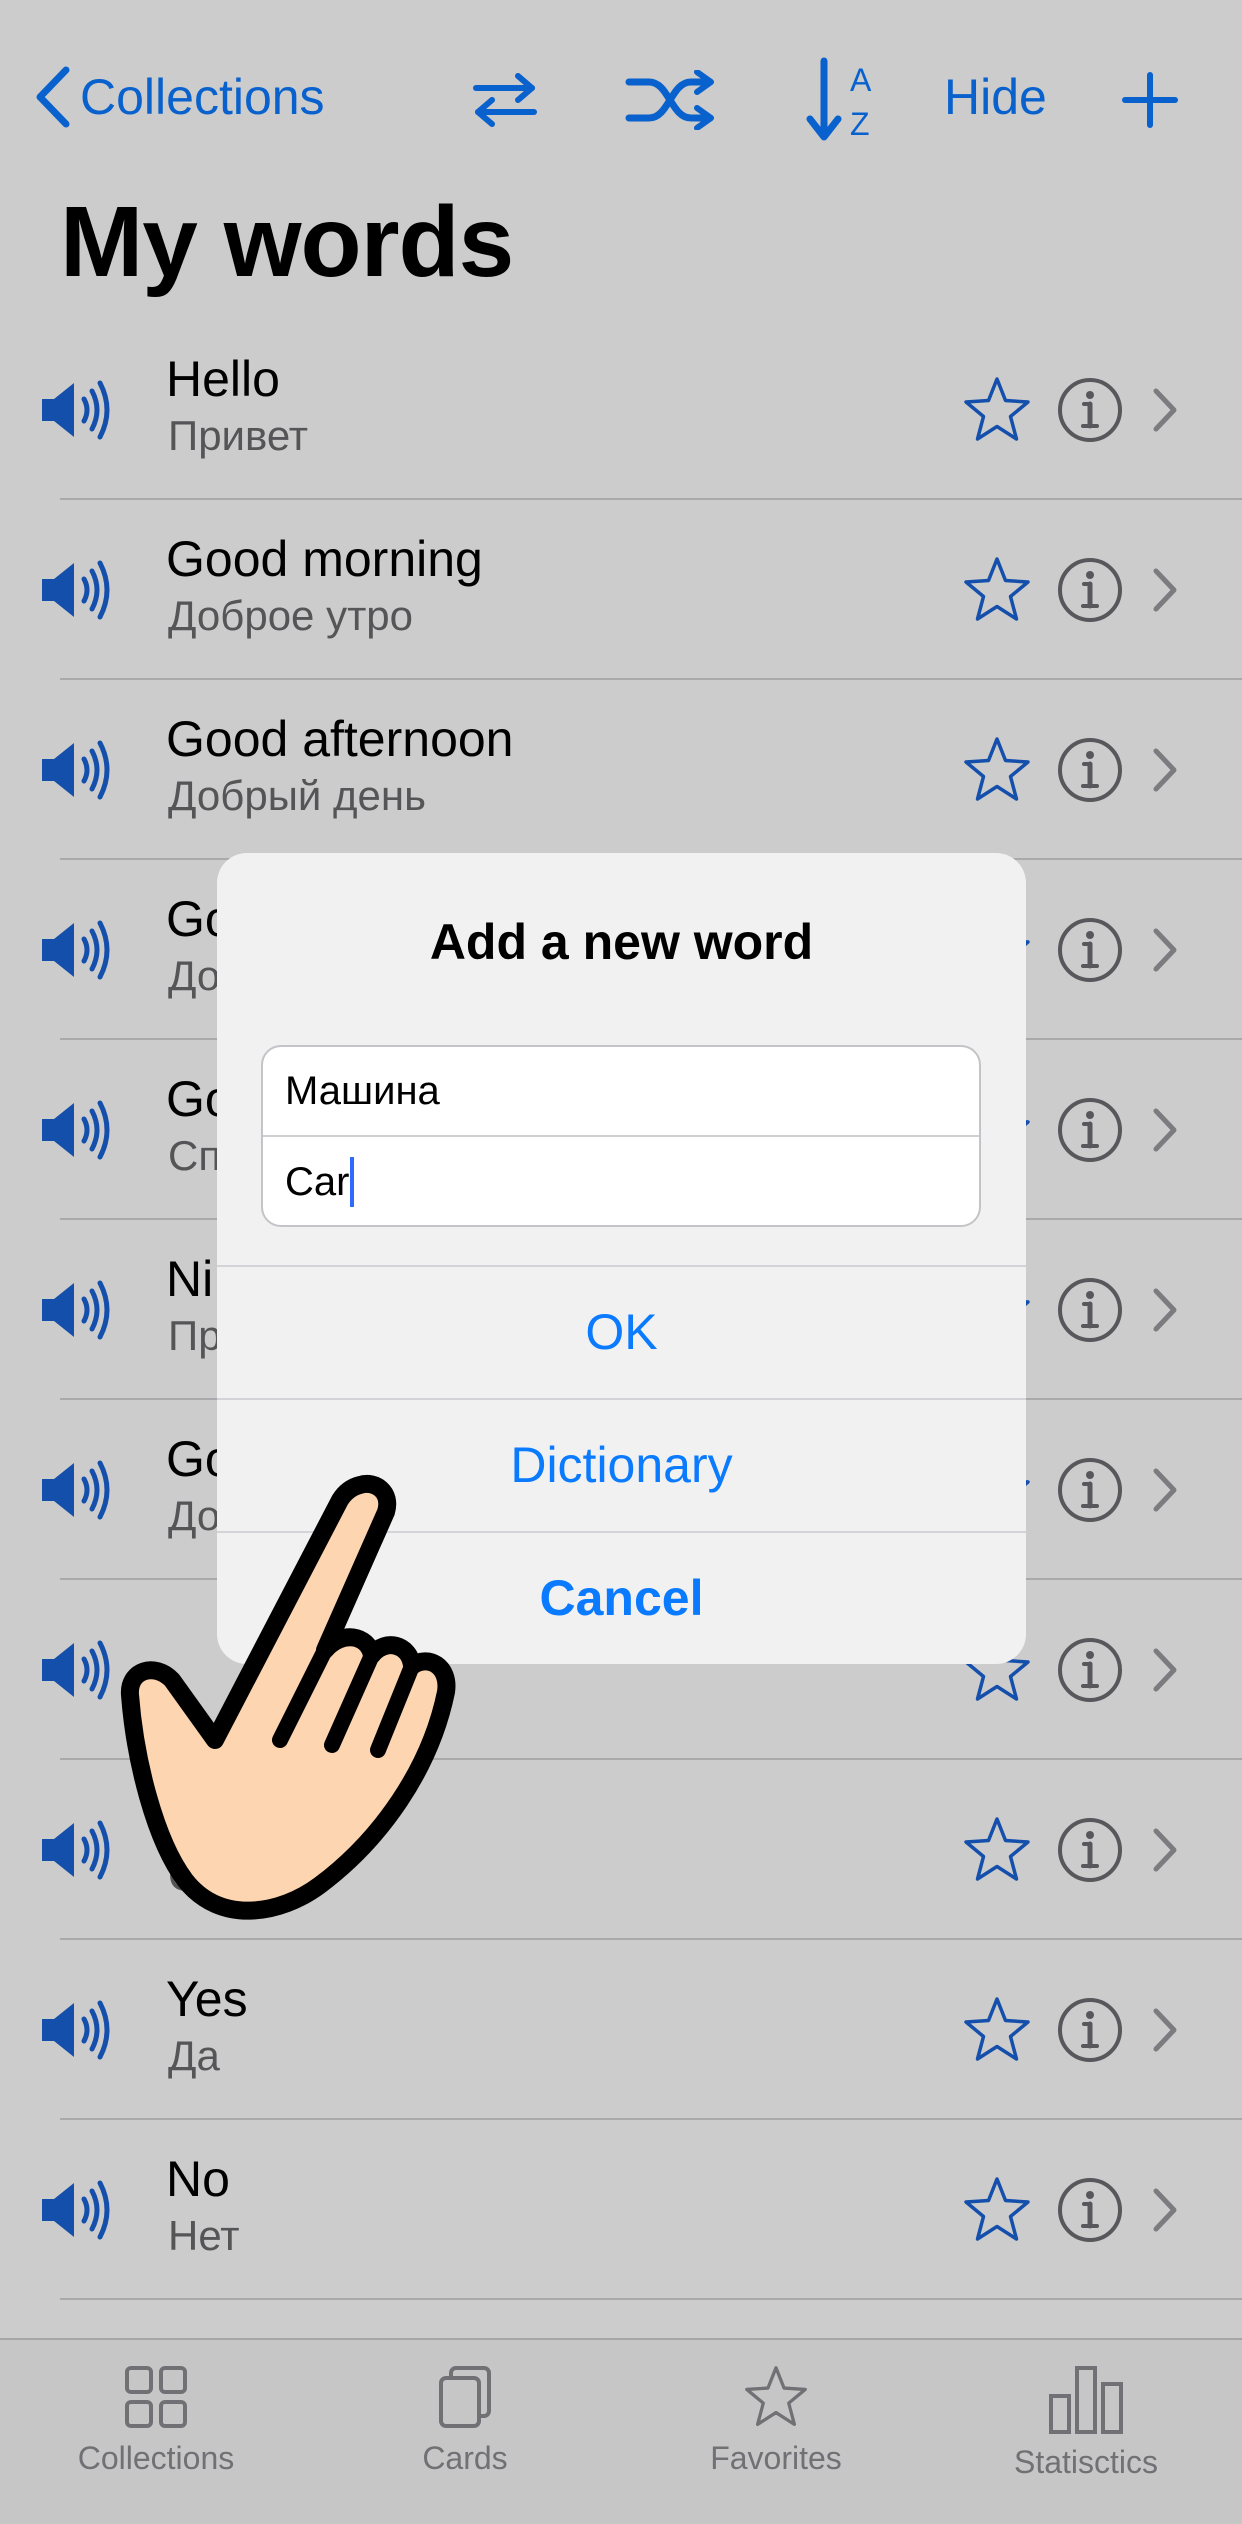  Describe the element at coordinates (317, 1181) in the screenshot. I see `translation-field-value: Car` at that location.